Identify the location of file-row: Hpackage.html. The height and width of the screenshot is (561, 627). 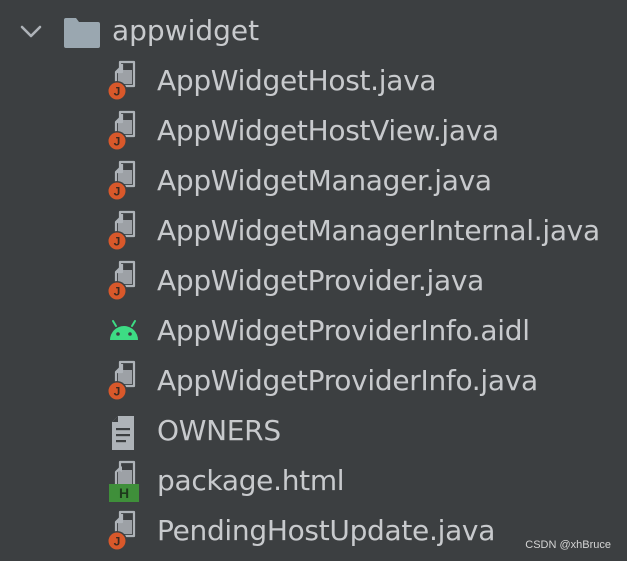
(313, 482).